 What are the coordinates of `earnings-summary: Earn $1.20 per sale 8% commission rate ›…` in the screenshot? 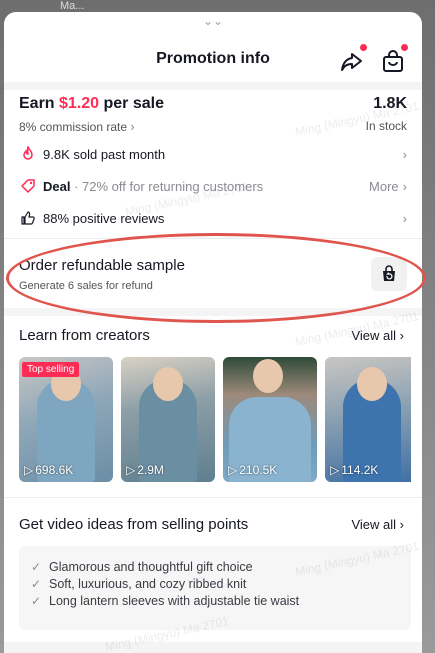 It's located at (213, 114).